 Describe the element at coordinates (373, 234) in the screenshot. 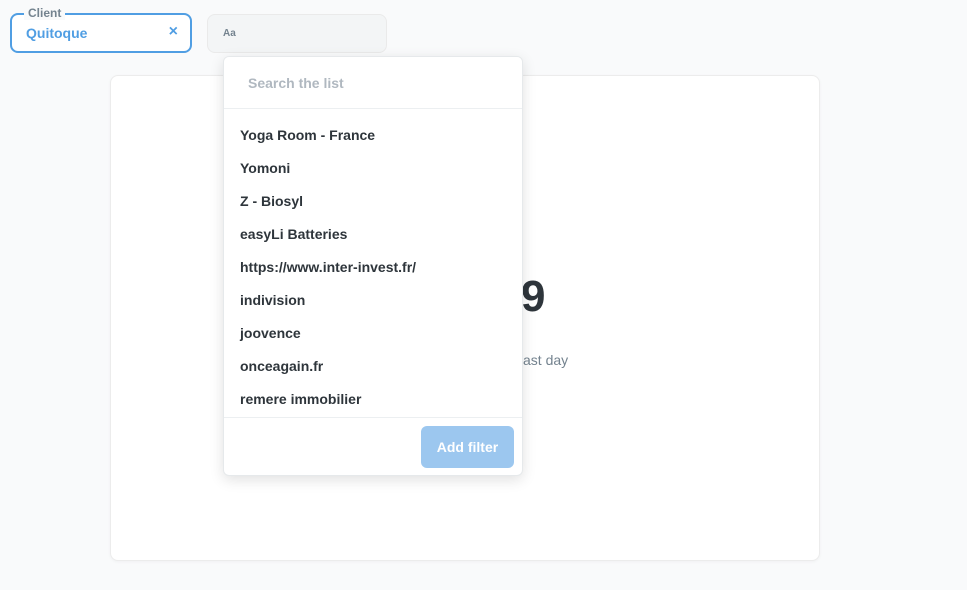

I see `list-item: easyLi Batteries` at that location.